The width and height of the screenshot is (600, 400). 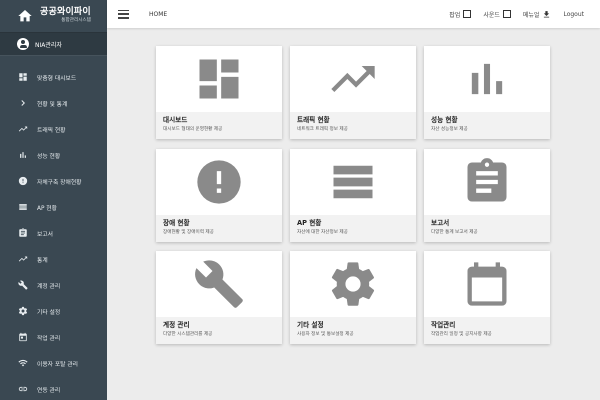 I want to click on card-report: 보고서 다양한 통계 보고서 제공, so click(x=487, y=195).